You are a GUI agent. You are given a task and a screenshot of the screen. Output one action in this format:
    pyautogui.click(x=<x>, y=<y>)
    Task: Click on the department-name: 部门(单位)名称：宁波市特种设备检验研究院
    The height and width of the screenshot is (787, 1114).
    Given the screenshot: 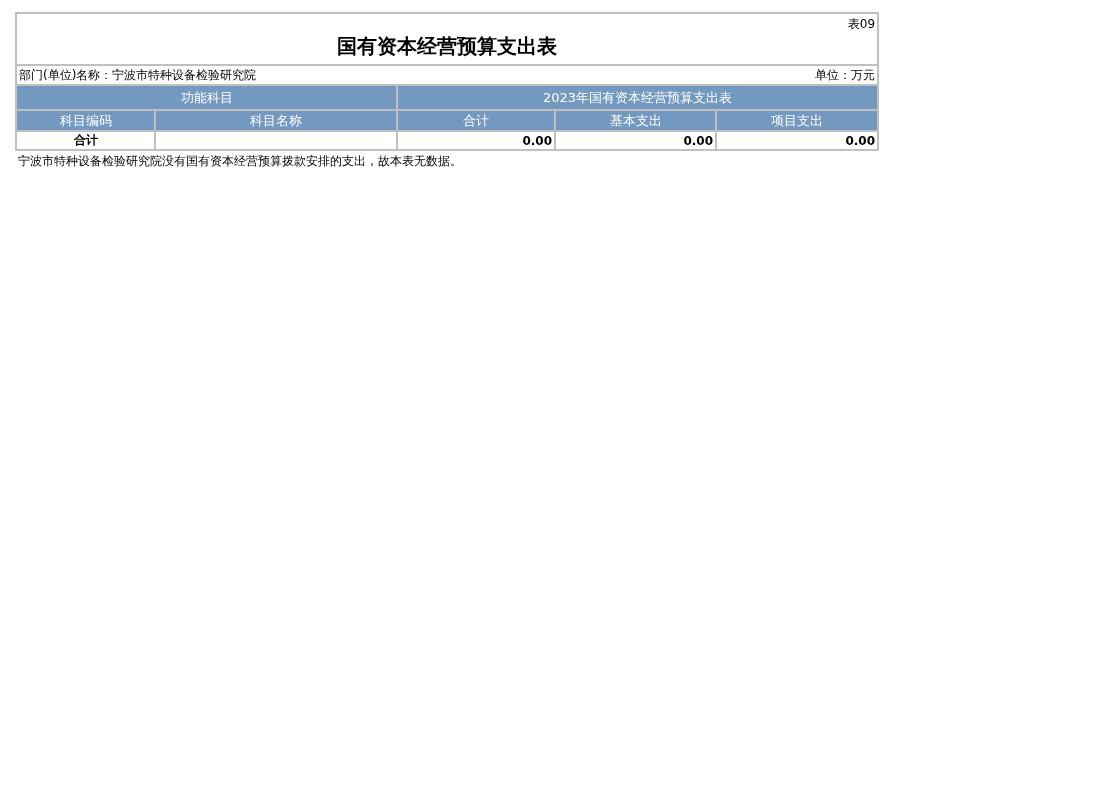 What is the action you would take?
    pyautogui.click(x=138, y=75)
    